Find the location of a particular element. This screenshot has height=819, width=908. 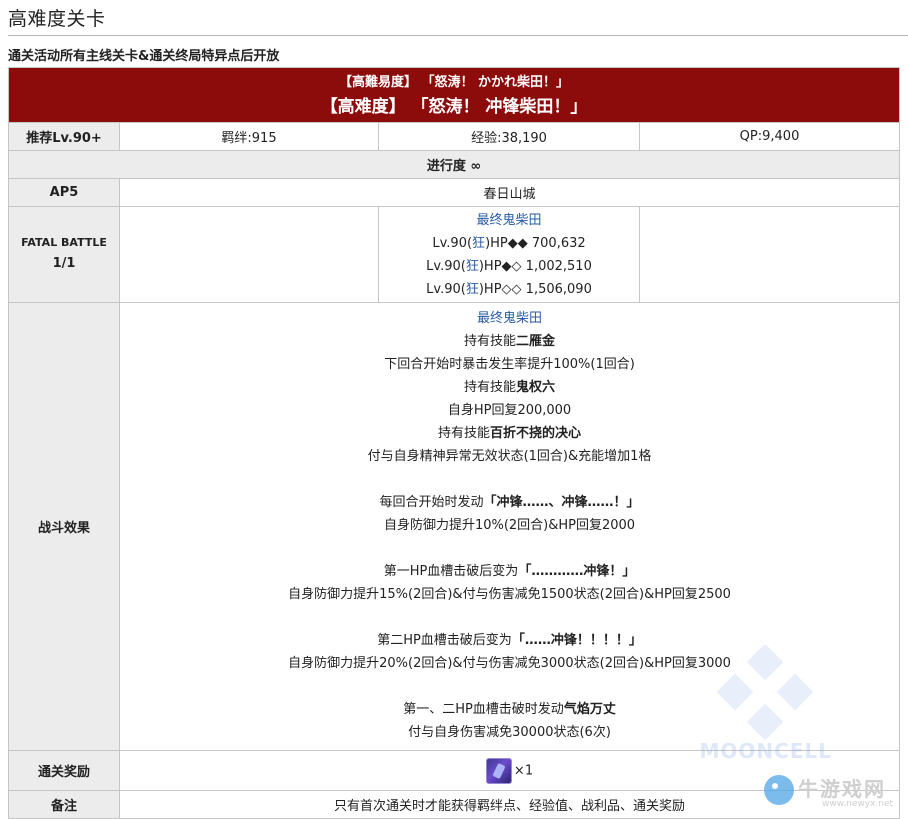

effect-enemy-name: 最终鬼柴田 is located at coordinates (510, 318).